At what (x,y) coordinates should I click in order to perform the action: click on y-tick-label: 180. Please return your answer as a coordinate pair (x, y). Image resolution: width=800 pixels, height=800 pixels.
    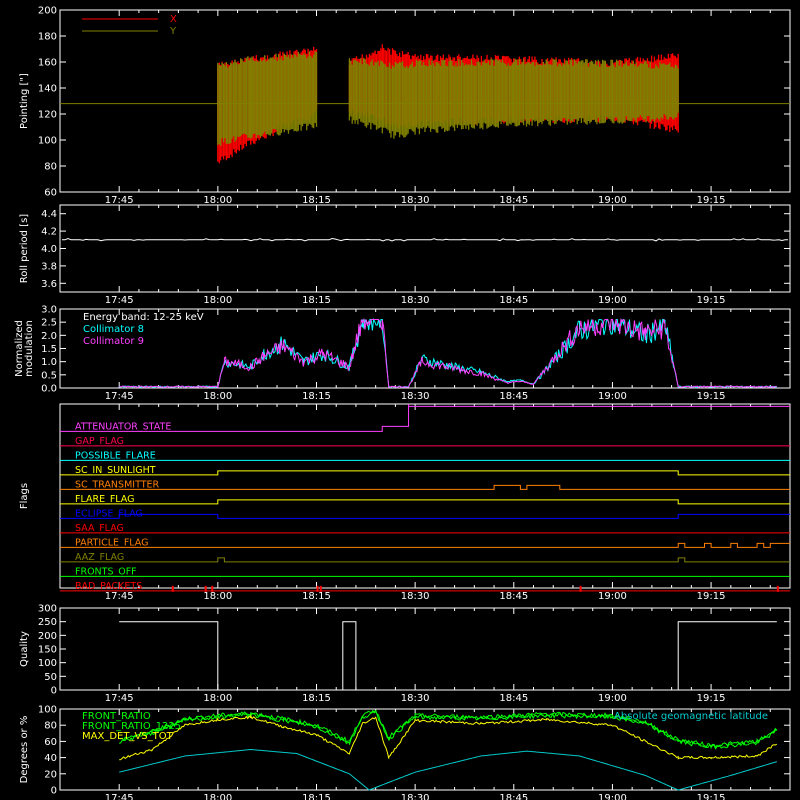
    Looking at the image, I should click on (47, 37).